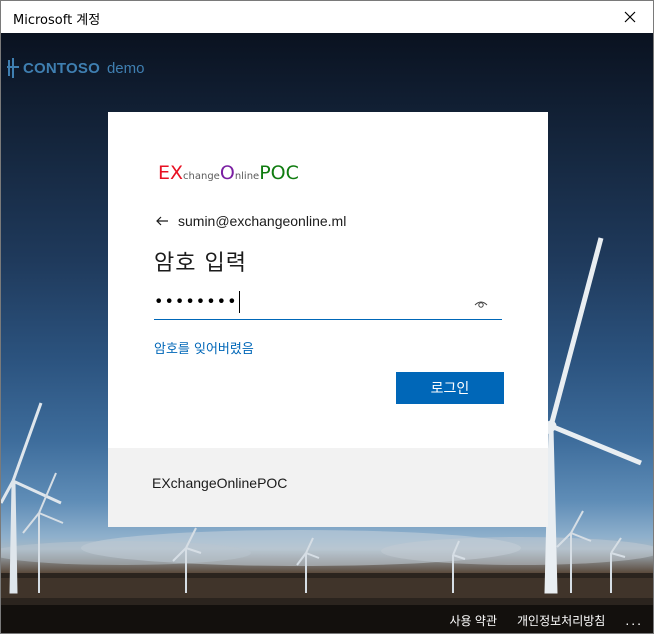 This screenshot has width=654, height=634. I want to click on identity-banner: sumin@exchangeonline.ml, so click(250, 221).